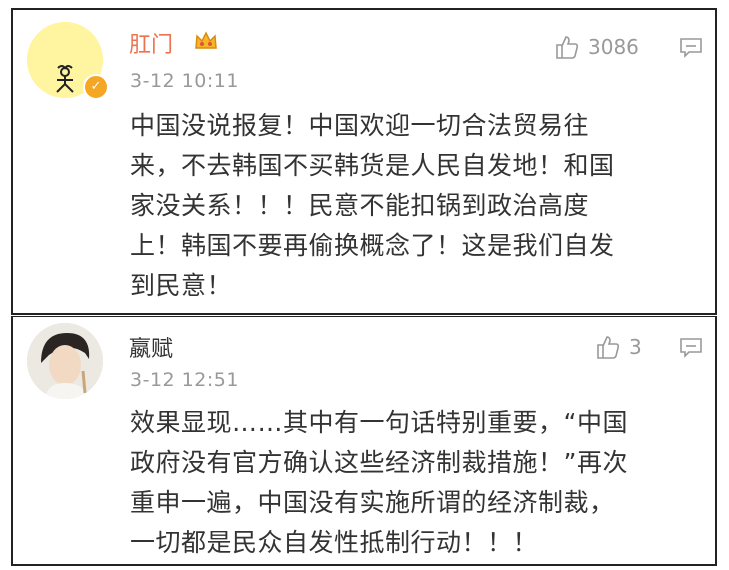 The image size is (729, 570). Describe the element at coordinates (206, 43) in the screenshot. I see `crown-icon` at that location.